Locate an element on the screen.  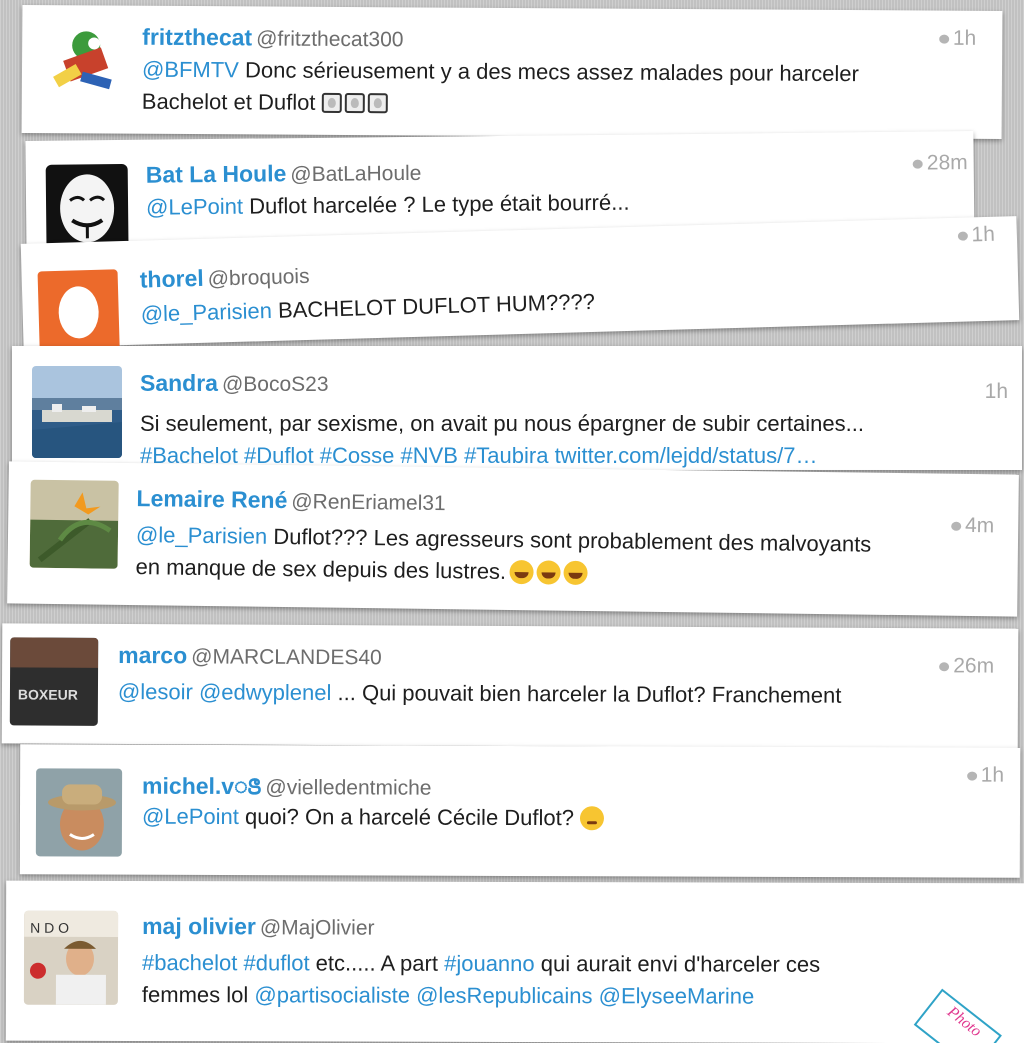
tweet-fragment: femmes lol is located at coordinates (195, 995).